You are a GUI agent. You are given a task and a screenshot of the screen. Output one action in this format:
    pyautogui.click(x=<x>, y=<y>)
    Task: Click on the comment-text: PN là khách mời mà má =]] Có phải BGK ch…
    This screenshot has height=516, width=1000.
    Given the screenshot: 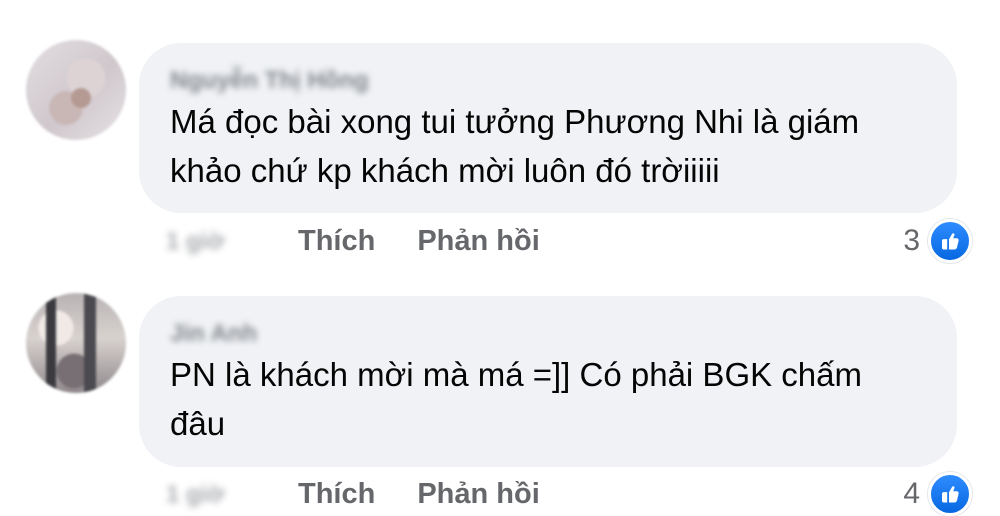 What is the action you would take?
    pyautogui.click(x=516, y=399)
    